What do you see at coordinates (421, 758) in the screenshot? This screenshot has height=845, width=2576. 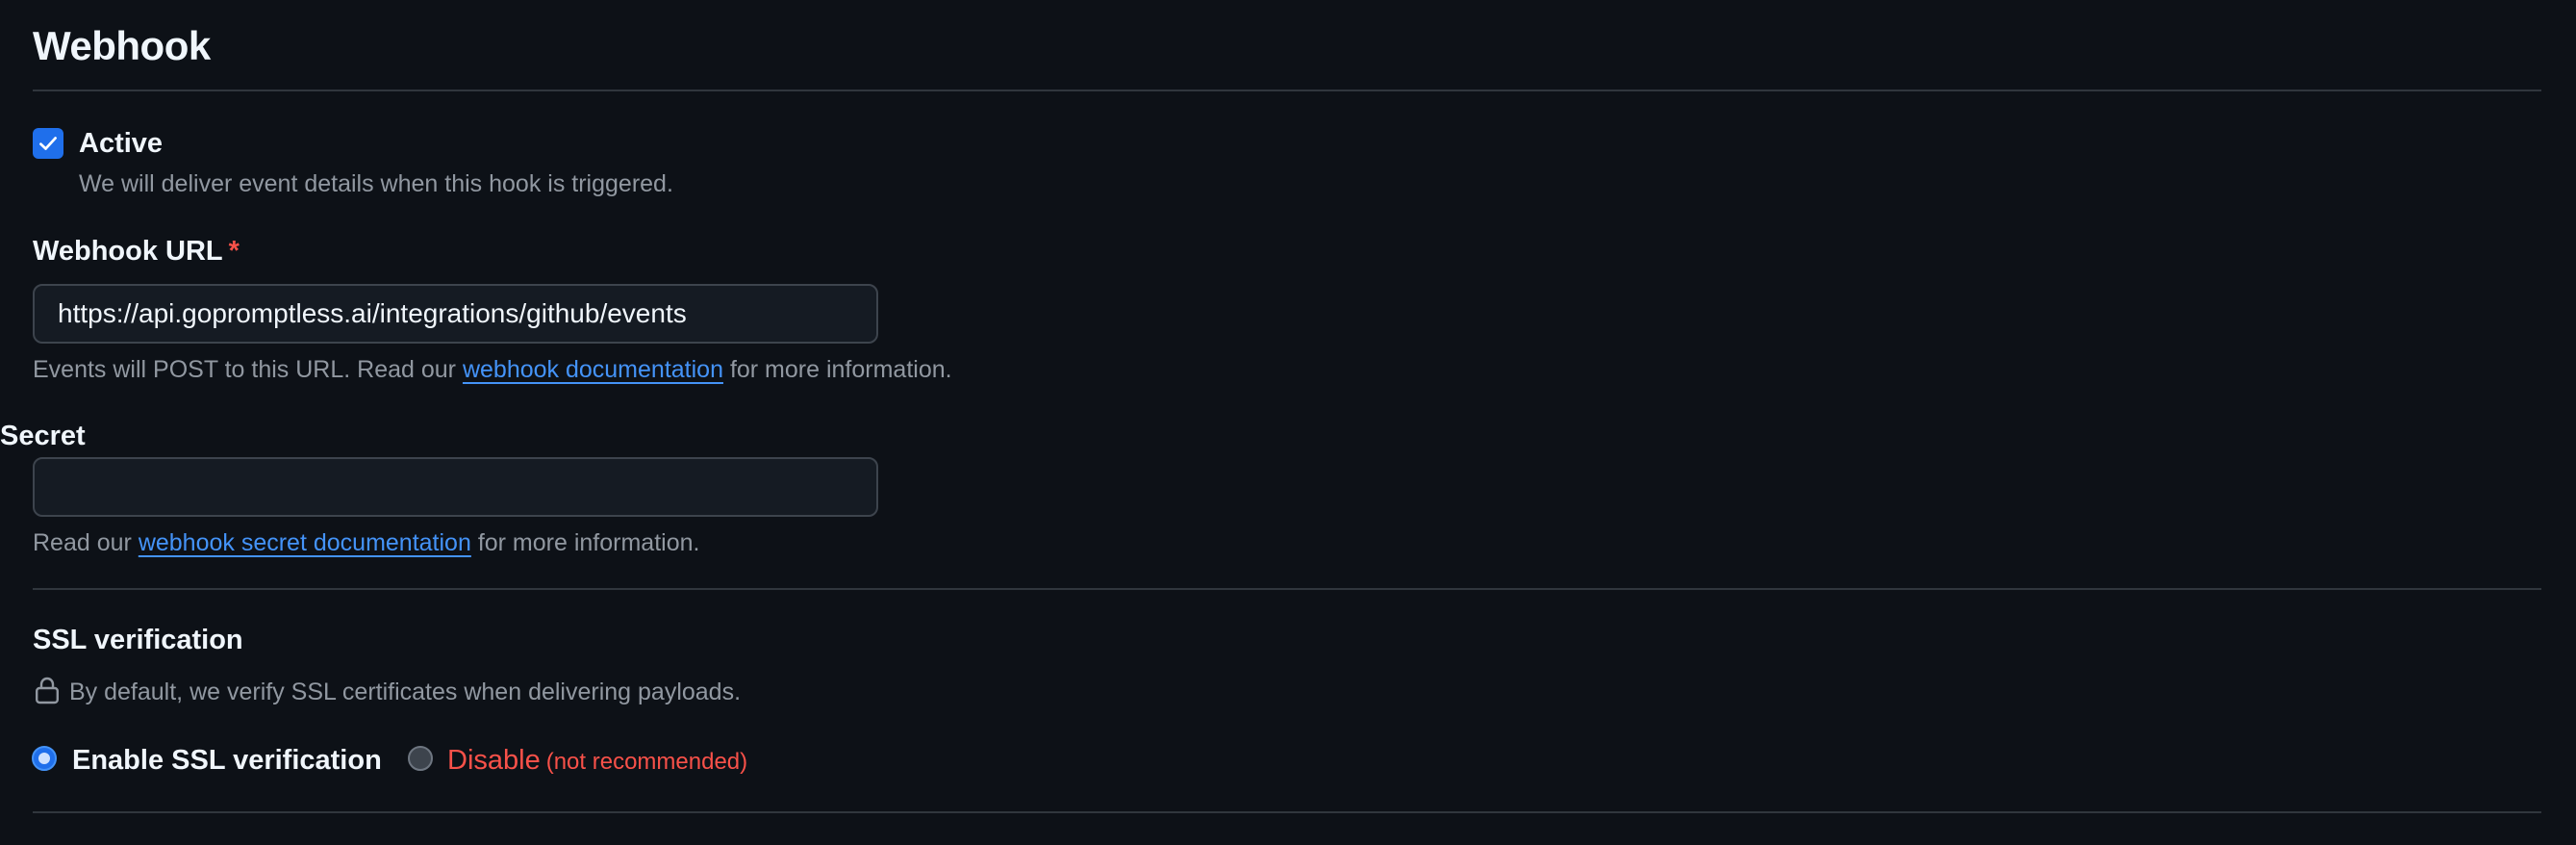 I see `disable-ssl-radio` at bounding box center [421, 758].